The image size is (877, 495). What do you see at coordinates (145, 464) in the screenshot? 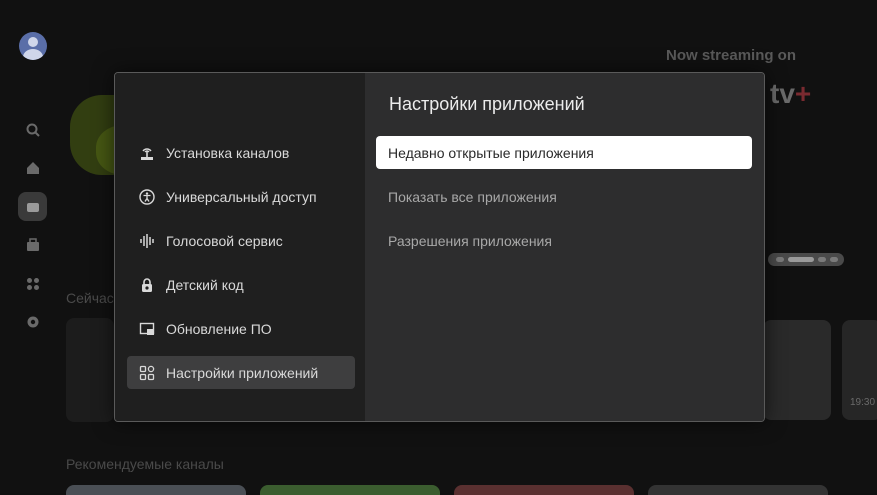
I see `row-title-recommended-channels: Рекомендуемые каналы` at bounding box center [145, 464].